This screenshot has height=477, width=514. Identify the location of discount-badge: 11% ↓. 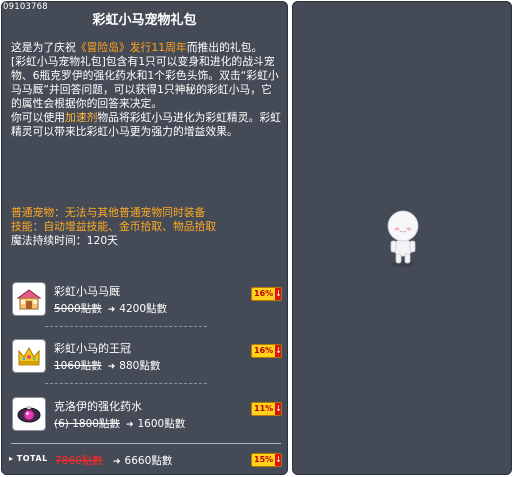
(266, 409).